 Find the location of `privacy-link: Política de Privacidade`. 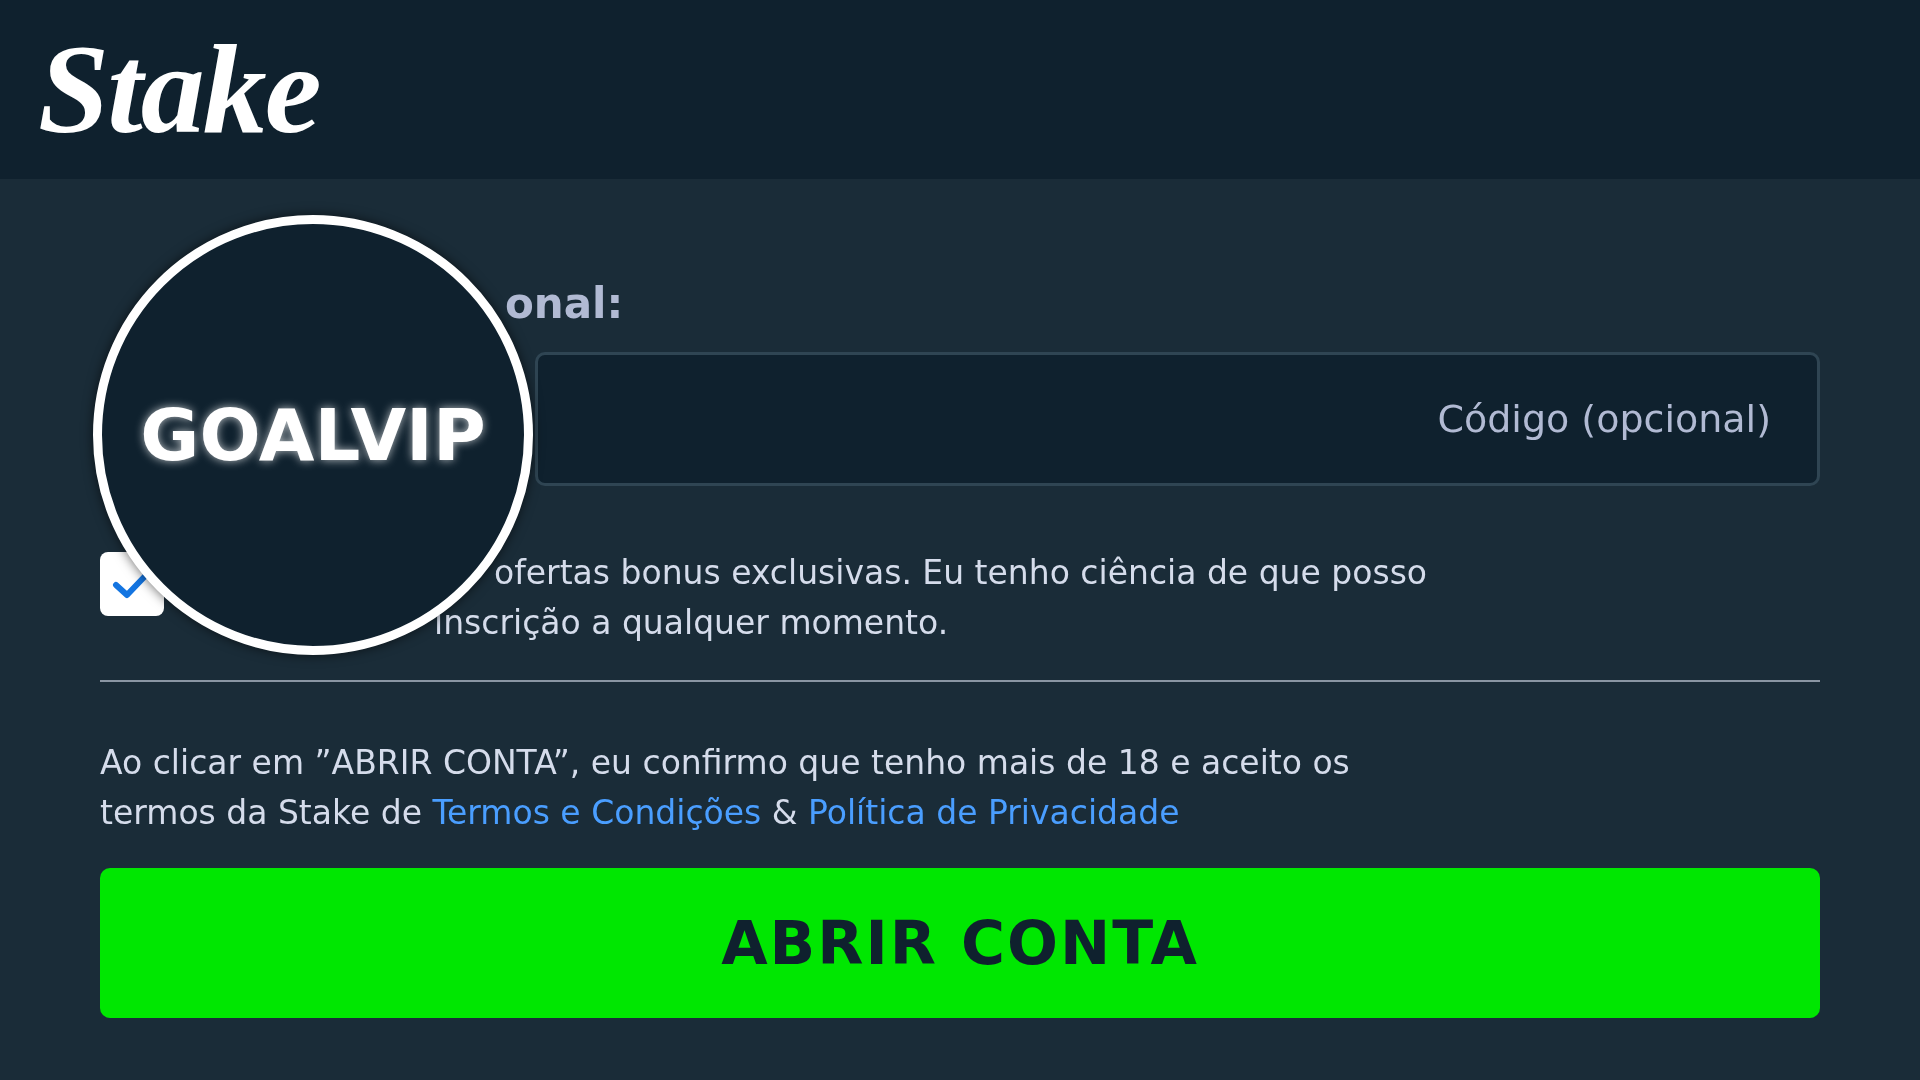

privacy-link: Política de Privacidade is located at coordinates (994, 812).